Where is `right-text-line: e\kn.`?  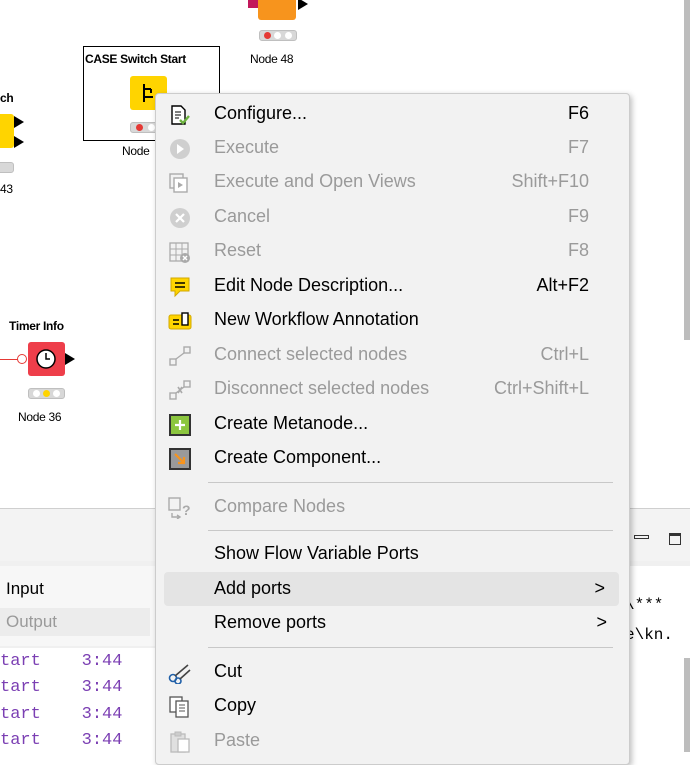 right-text-line: e\kn. is located at coordinates (649, 635).